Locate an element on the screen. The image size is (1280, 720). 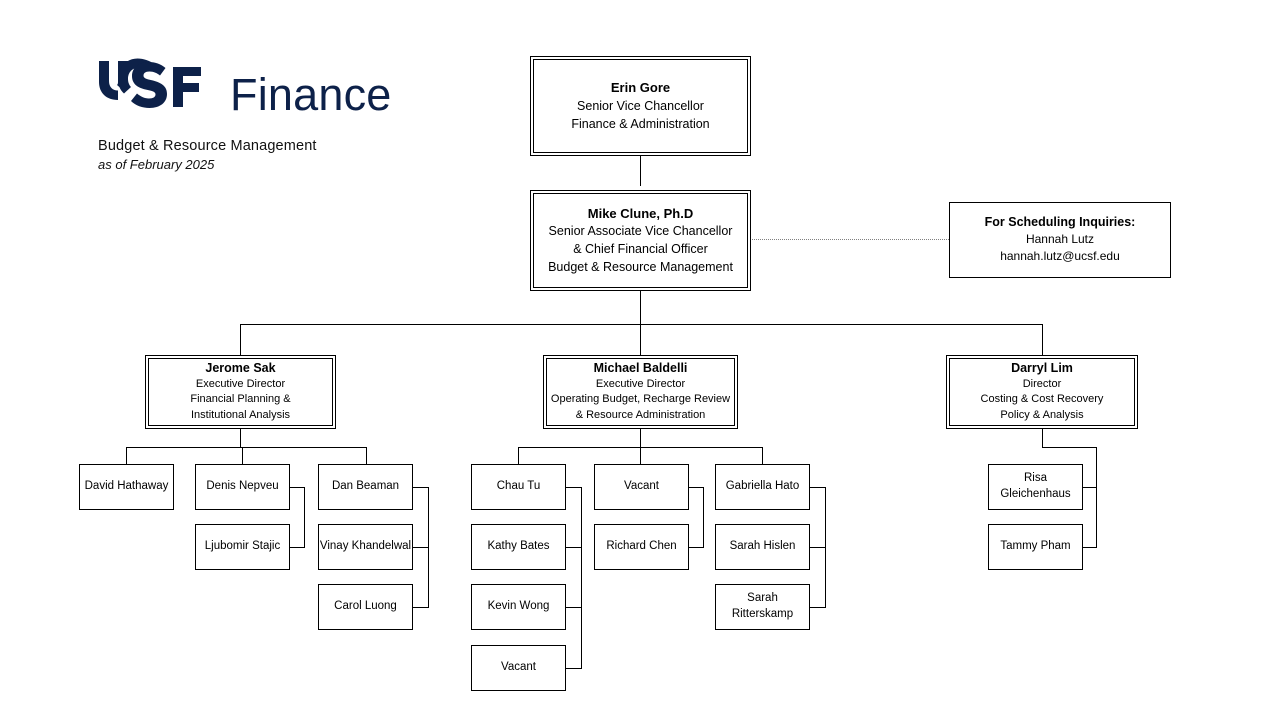
node-carol-luong: Carol Luong is located at coordinates (365, 607).